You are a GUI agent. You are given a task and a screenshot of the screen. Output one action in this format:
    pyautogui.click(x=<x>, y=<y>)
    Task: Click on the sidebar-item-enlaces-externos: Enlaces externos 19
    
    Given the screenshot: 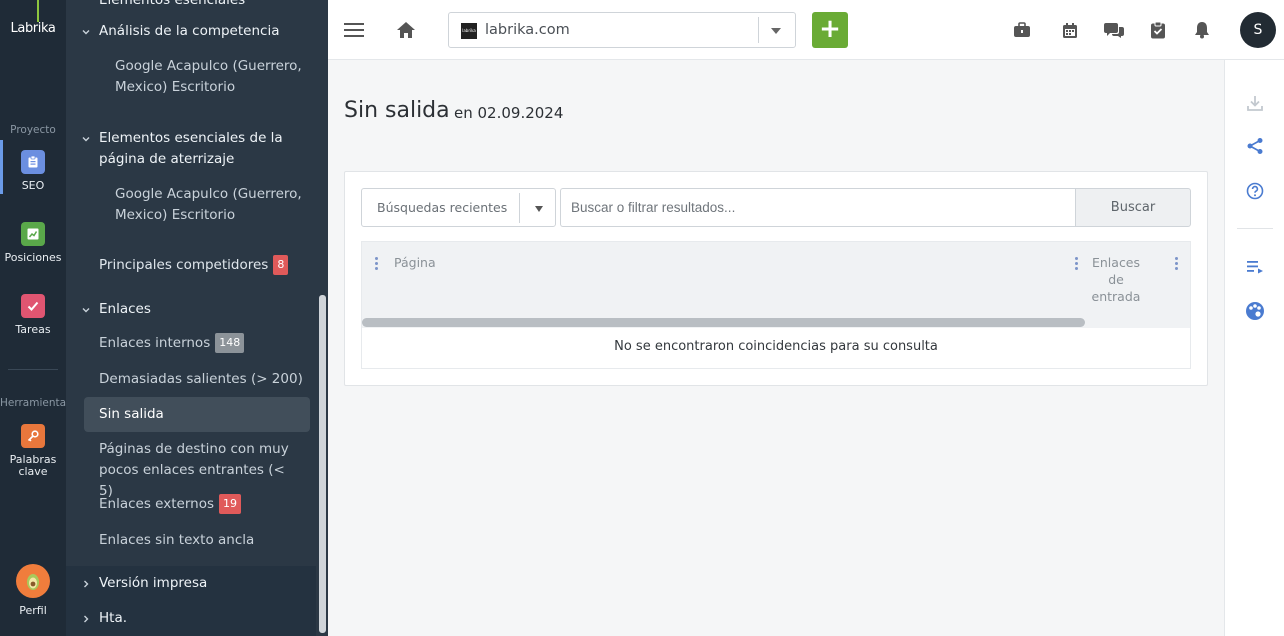 What is the action you would take?
    pyautogui.click(x=170, y=504)
    